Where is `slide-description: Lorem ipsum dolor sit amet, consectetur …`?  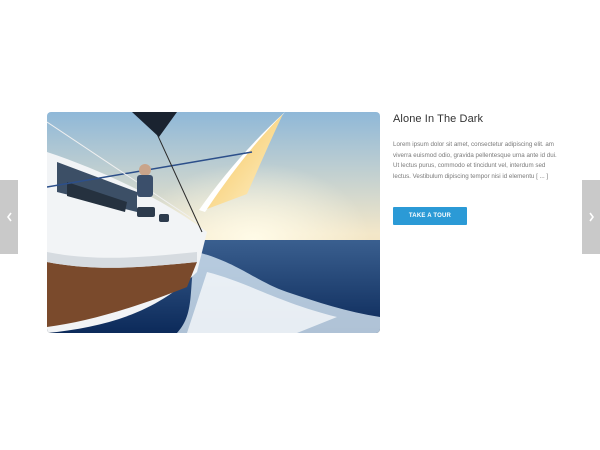
slide-description: Lorem ipsum dolor sit amet, consectetur … is located at coordinates (475, 160).